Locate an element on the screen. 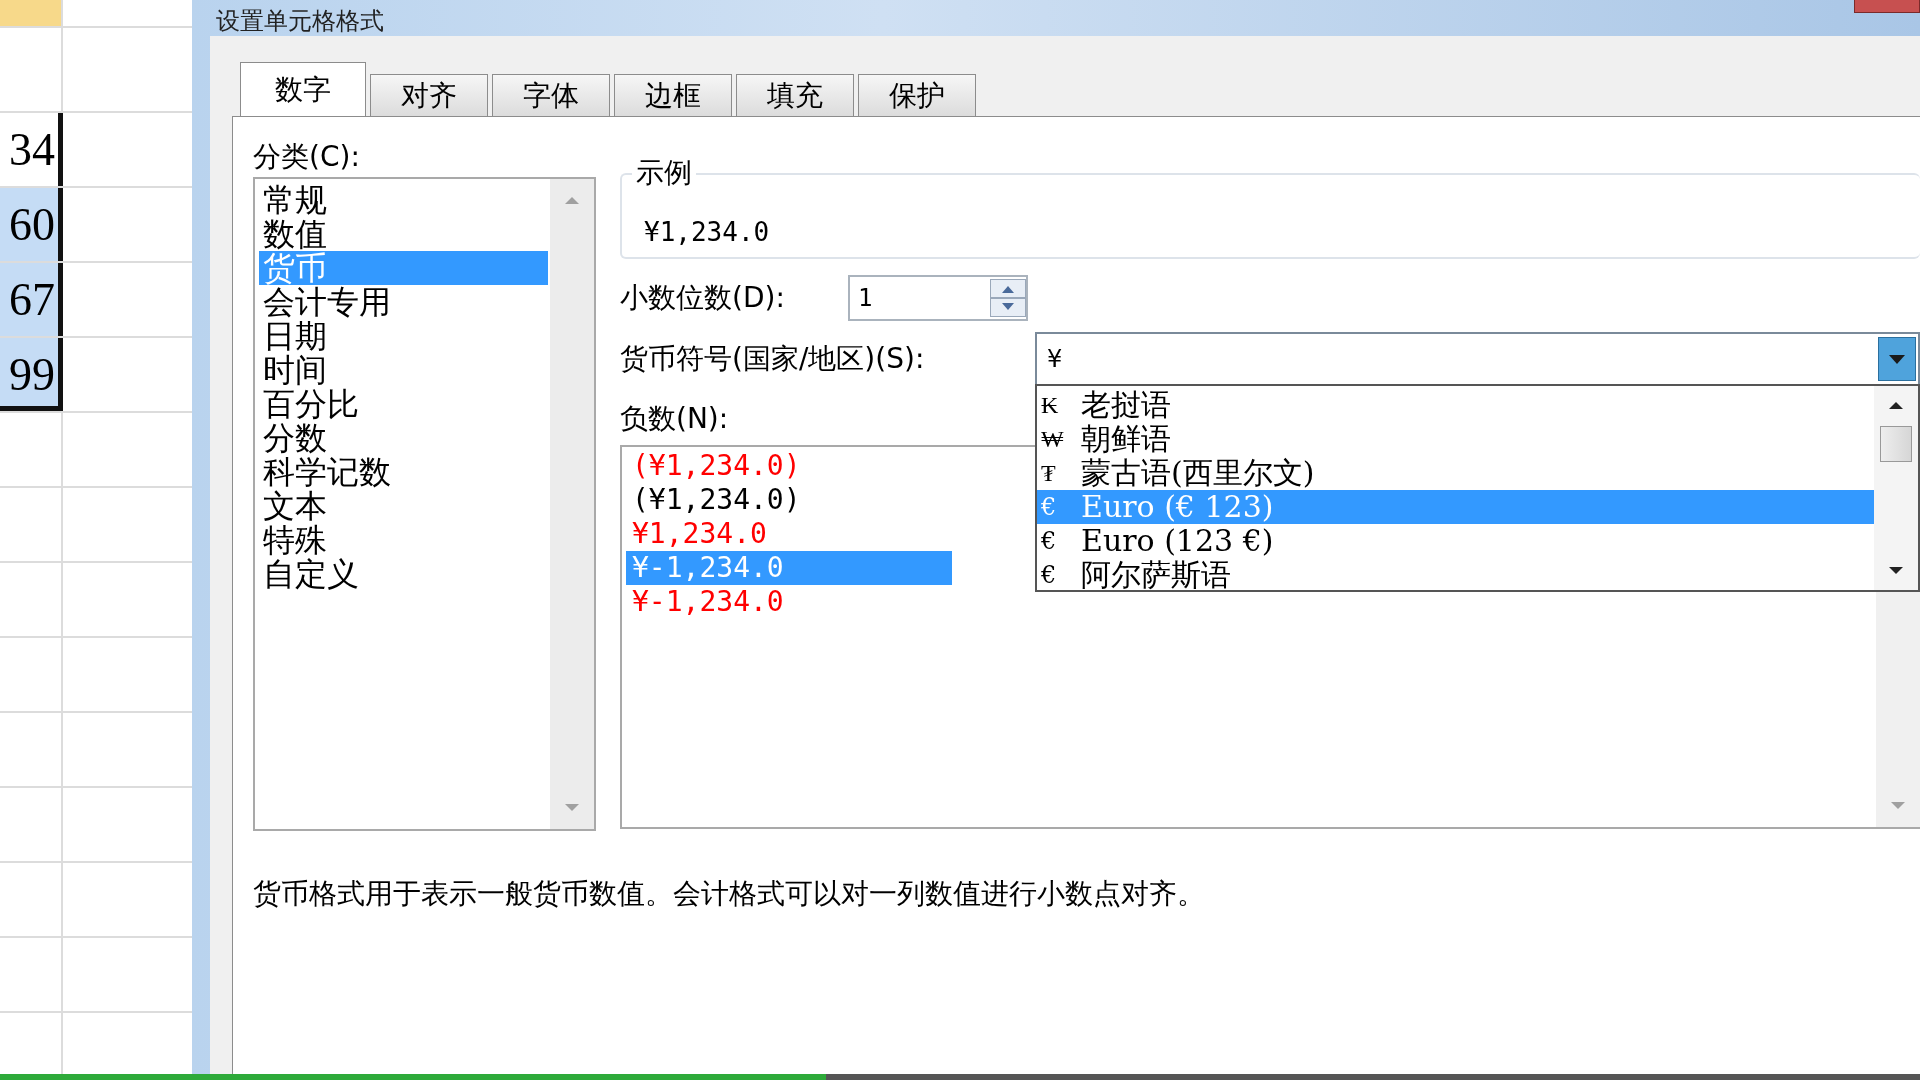  negative-numbers-label: 负数(N): is located at coordinates (674, 419).